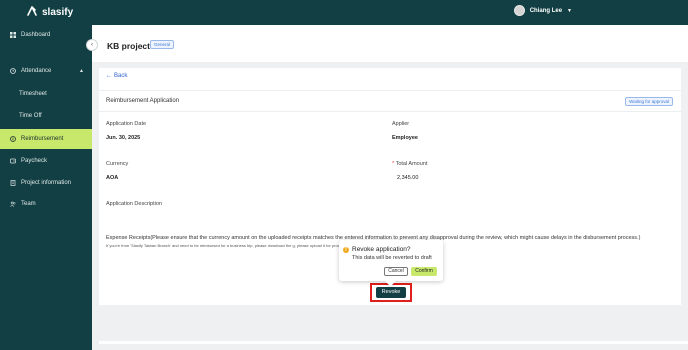  Describe the element at coordinates (128, 46) in the screenshot. I see `page-title: KB project` at that location.